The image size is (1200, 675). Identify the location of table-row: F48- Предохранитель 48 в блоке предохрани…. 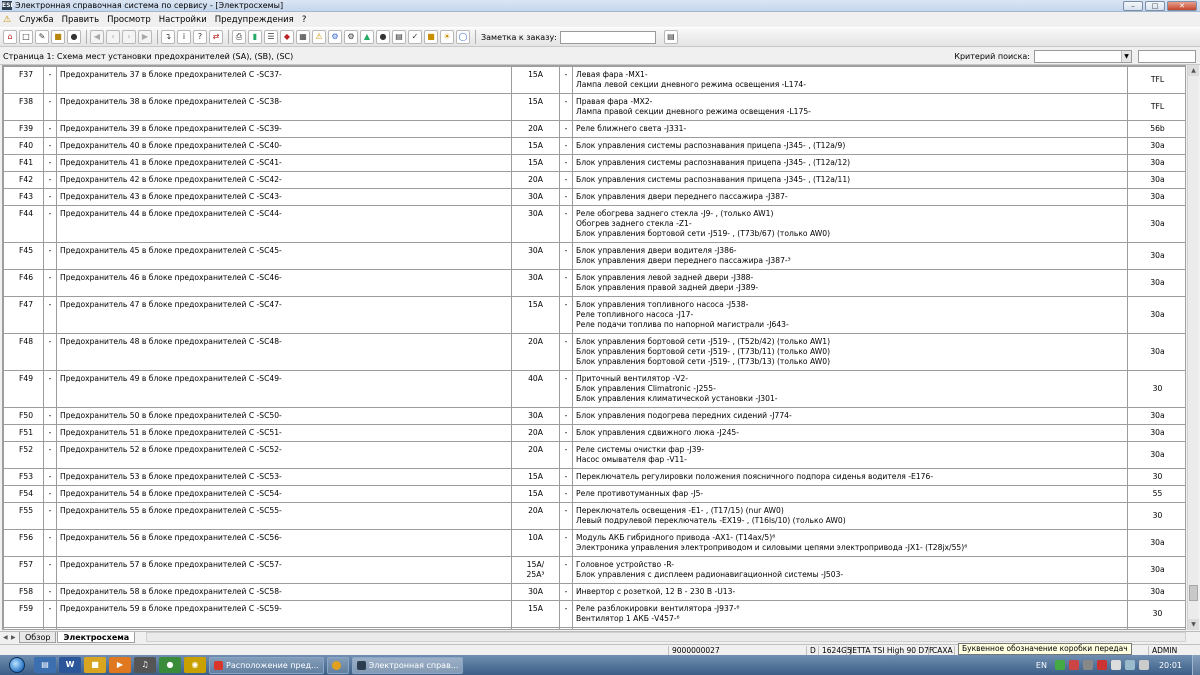
(594, 352).